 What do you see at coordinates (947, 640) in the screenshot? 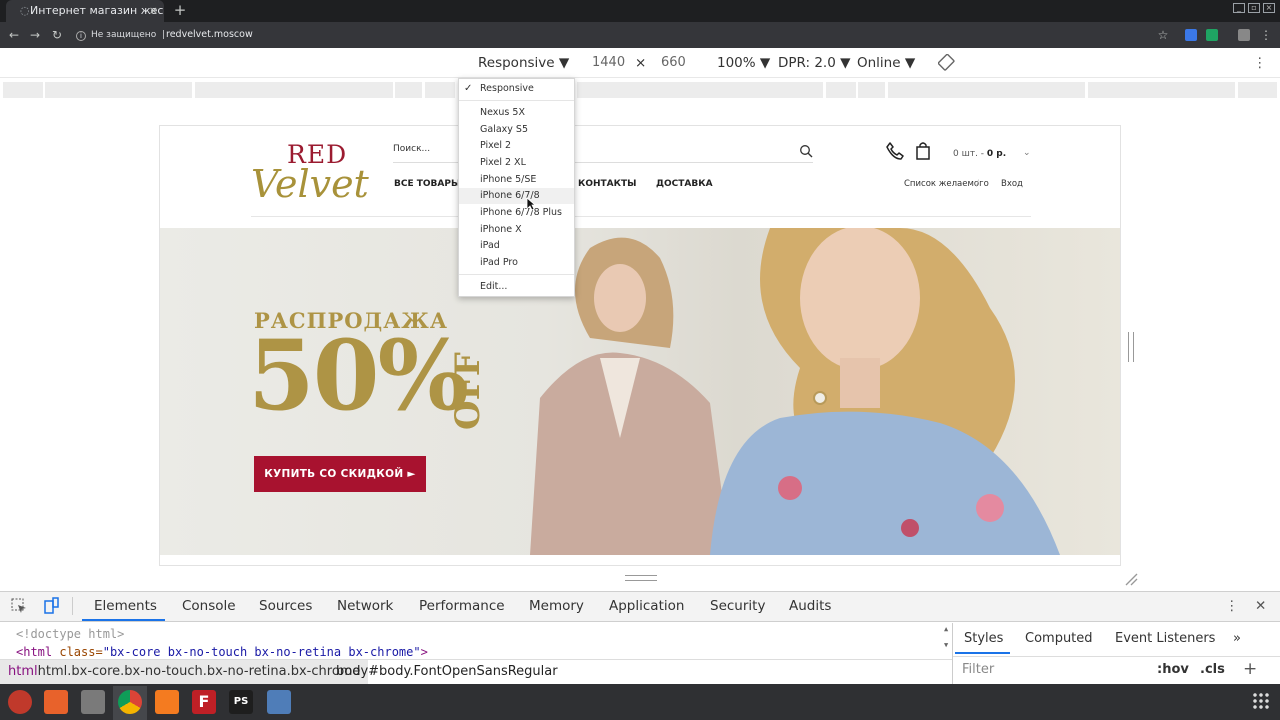
I see `scrollbar: ▲ ▼` at bounding box center [947, 640].